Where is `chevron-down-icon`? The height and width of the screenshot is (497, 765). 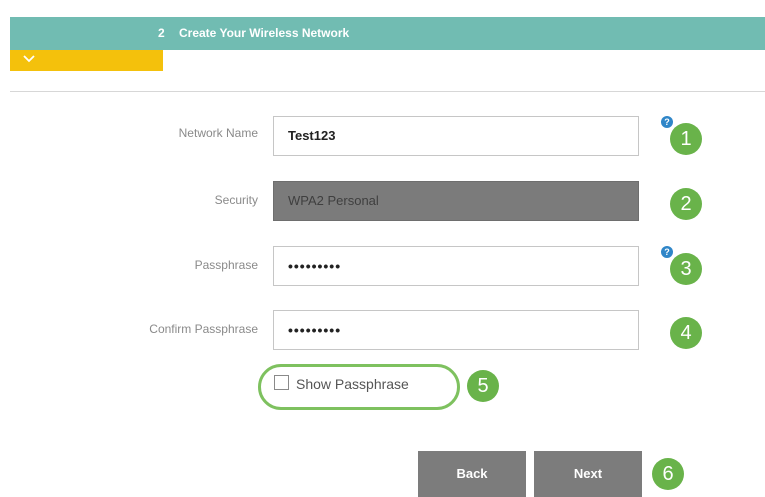 chevron-down-icon is located at coordinates (29, 59).